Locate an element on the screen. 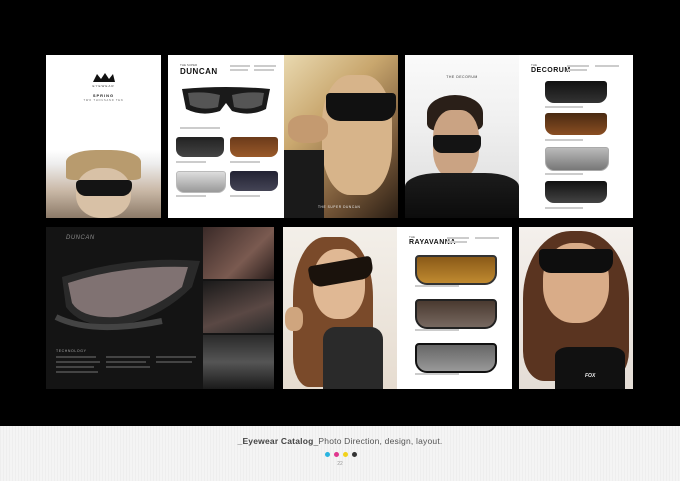 The height and width of the screenshot is (481, 680). cover-tagline: TWO THOUSAND TEN is located at coordinates (103, 100).